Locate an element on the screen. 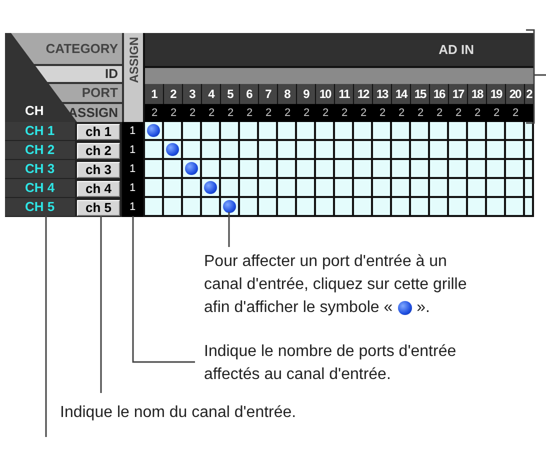  channel-name-button: ch 5 is located at coordinates (98, 208).